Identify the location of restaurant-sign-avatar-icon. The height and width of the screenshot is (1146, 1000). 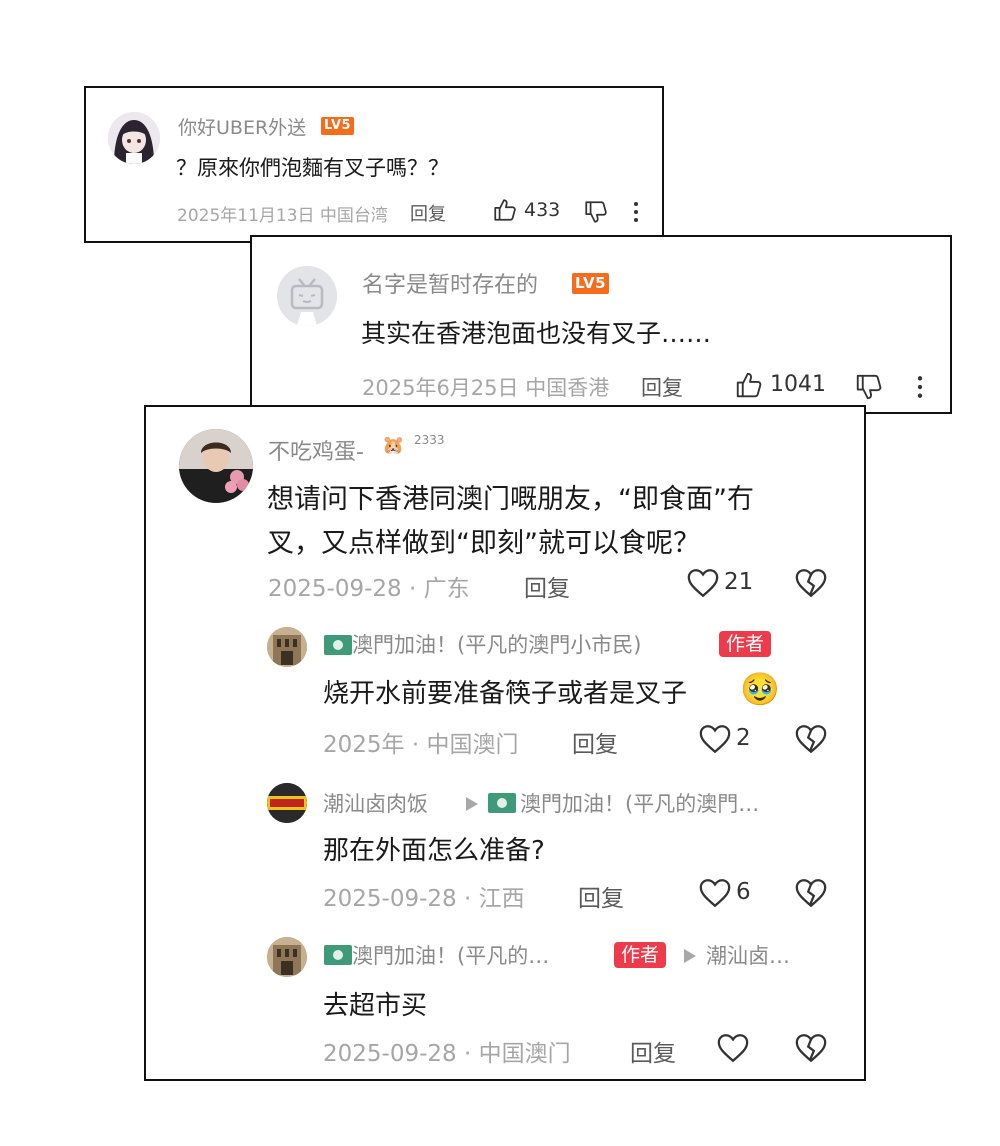
(287, 803).